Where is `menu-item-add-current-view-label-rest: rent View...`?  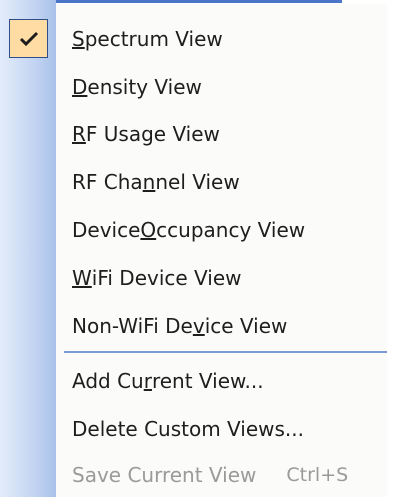 menu-item-add-current-view-label-rest: rent View... is located at coordinates (207, 381).